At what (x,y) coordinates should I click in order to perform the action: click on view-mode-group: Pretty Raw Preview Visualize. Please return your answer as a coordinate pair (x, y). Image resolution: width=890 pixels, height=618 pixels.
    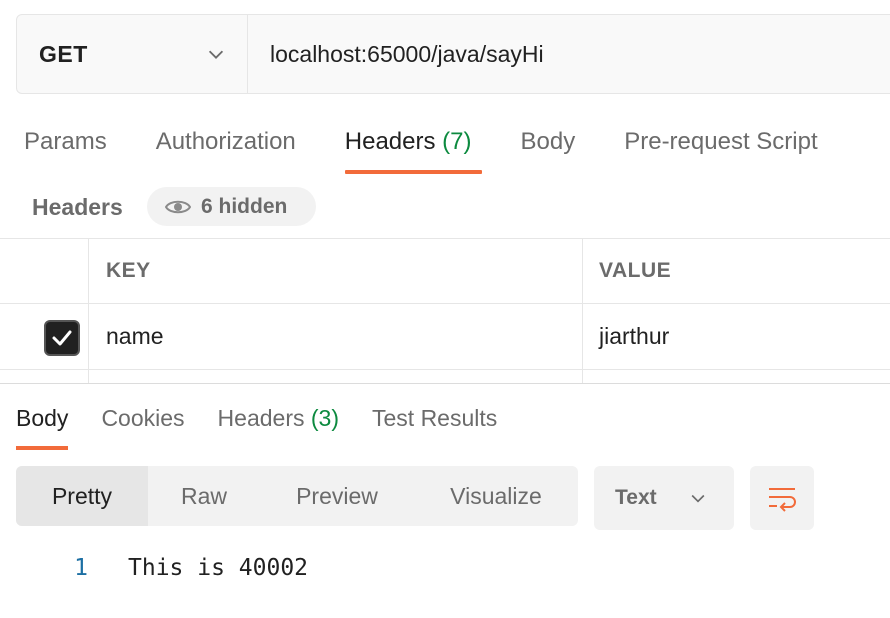
    Looking at the image, I should click on (297, 496).